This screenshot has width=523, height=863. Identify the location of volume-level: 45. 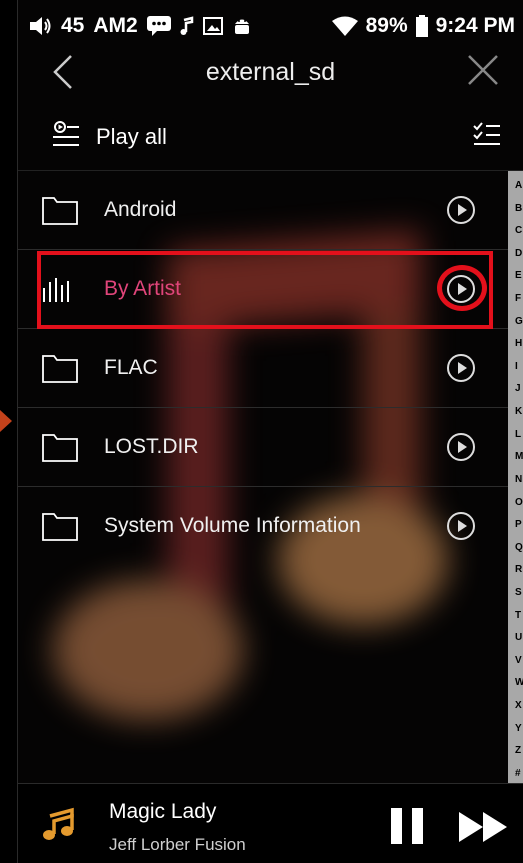
(73, 25).